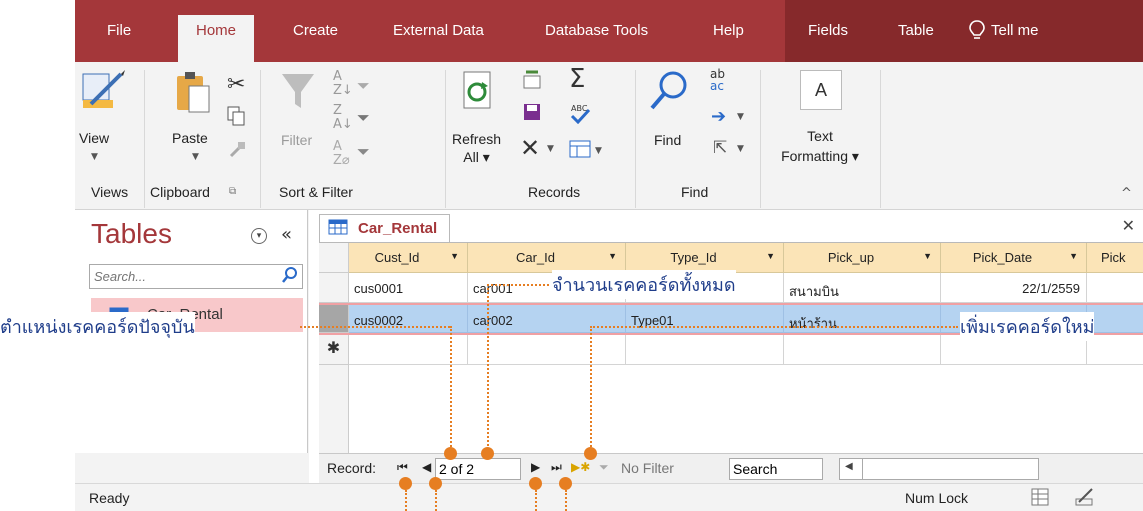 The width and height of the screenshot is (1143, 511). What do you see at coordinates (939, 469) in the screenshot?
I see `horizontal-scrollbar: ◀` at bounding box center [939, 469].